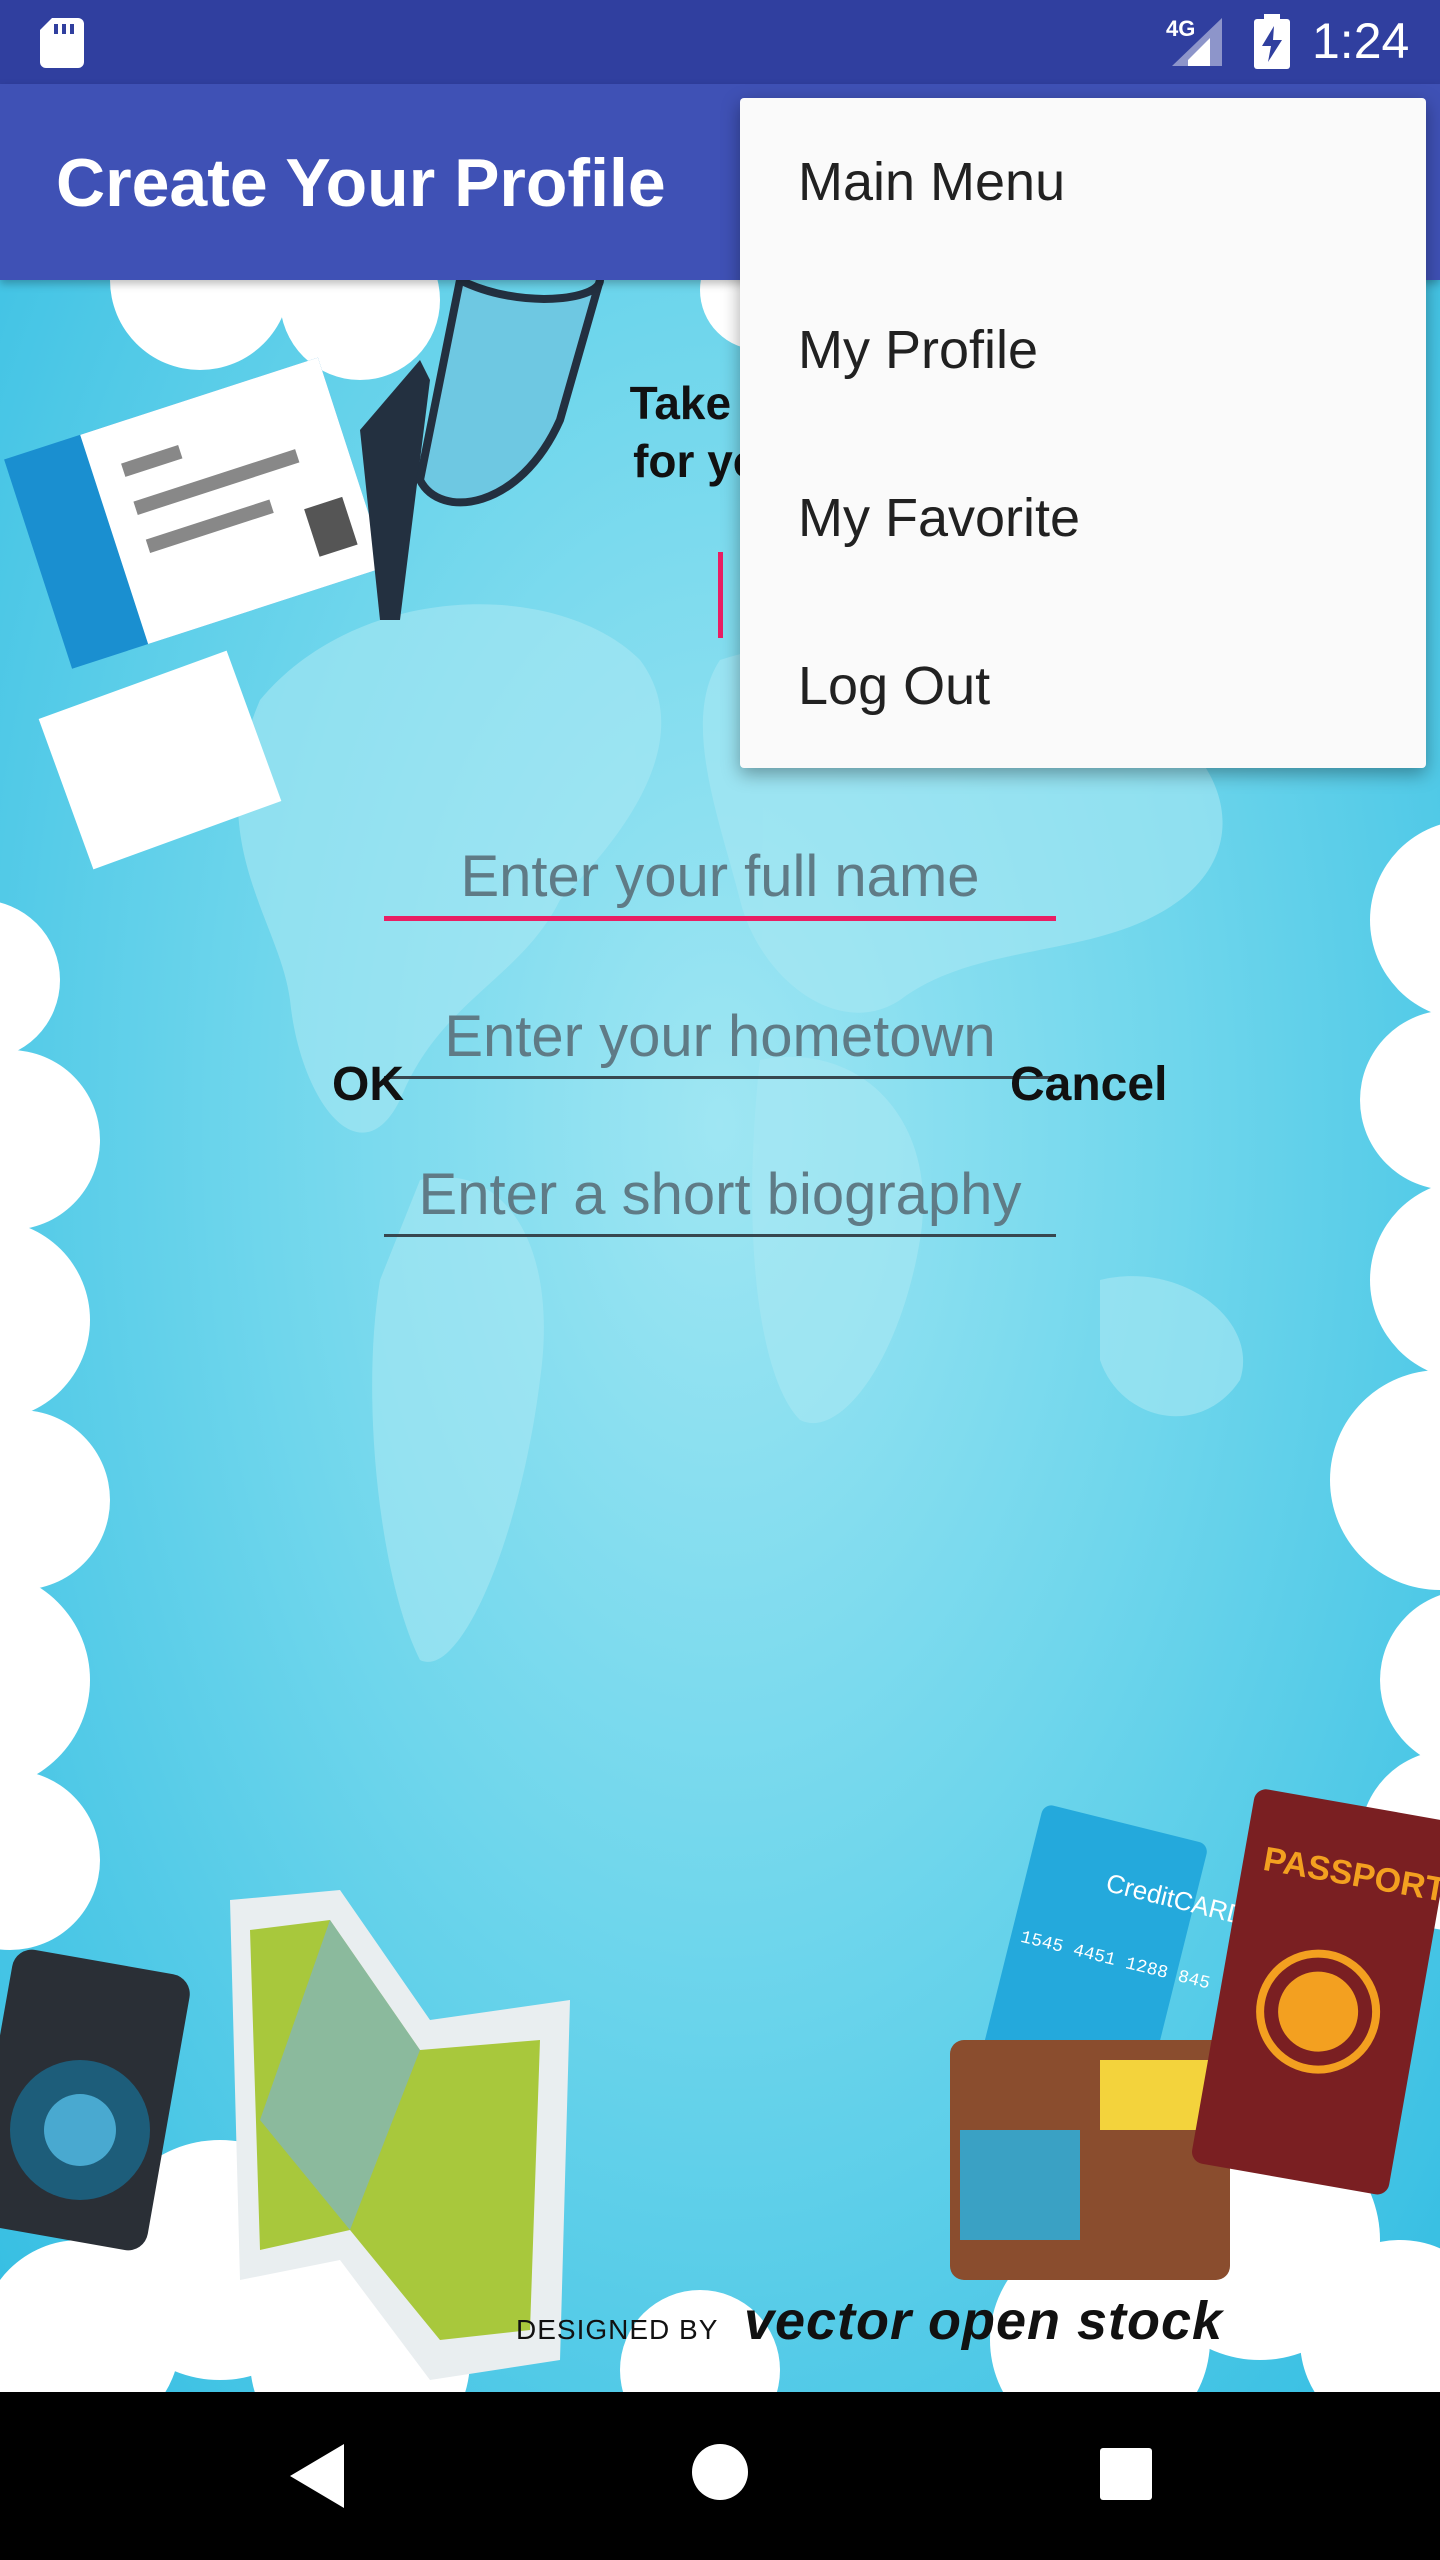 This screenshot has width=1440, height=2560. Describe the element at coordinates (720, 595) in the screenshot. I see `text-cursor` at that location.